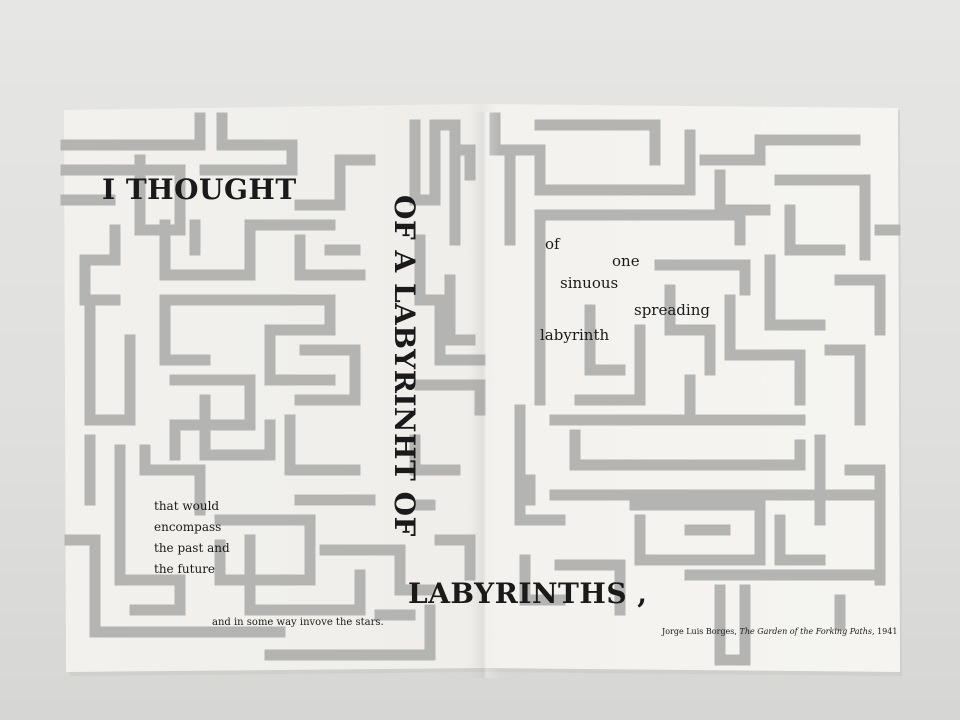 The image size is (960, 720). Describe the element at coordinates (552, 244) in the screenshot. I see `word-of: of` at that location.